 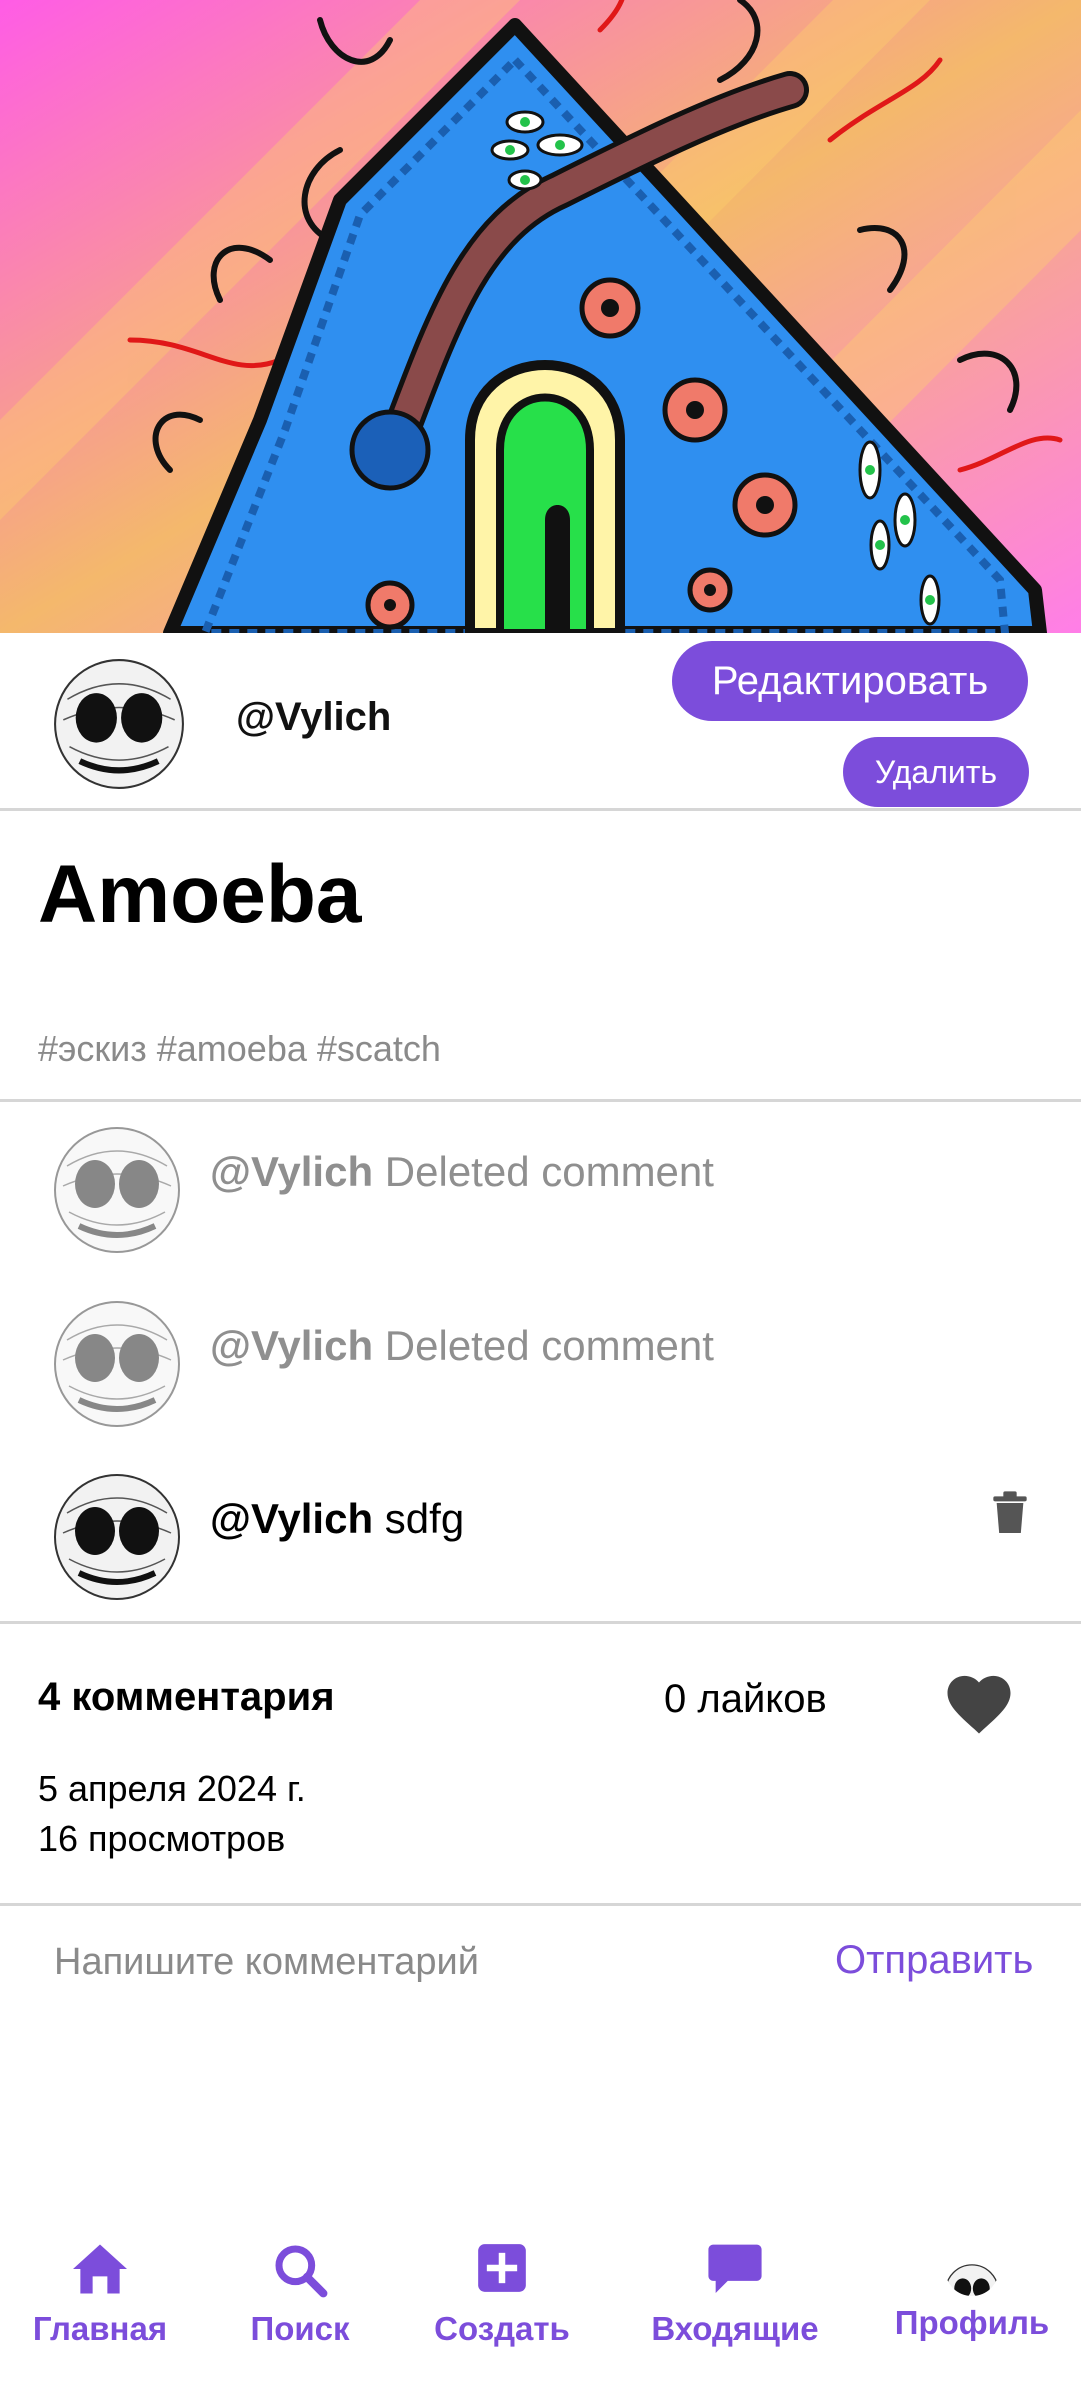 What do you see at coordinates (186, 1697) in the screenshot?
I see `comments-count: 4 комментария` at bounding box center [186, 1697].